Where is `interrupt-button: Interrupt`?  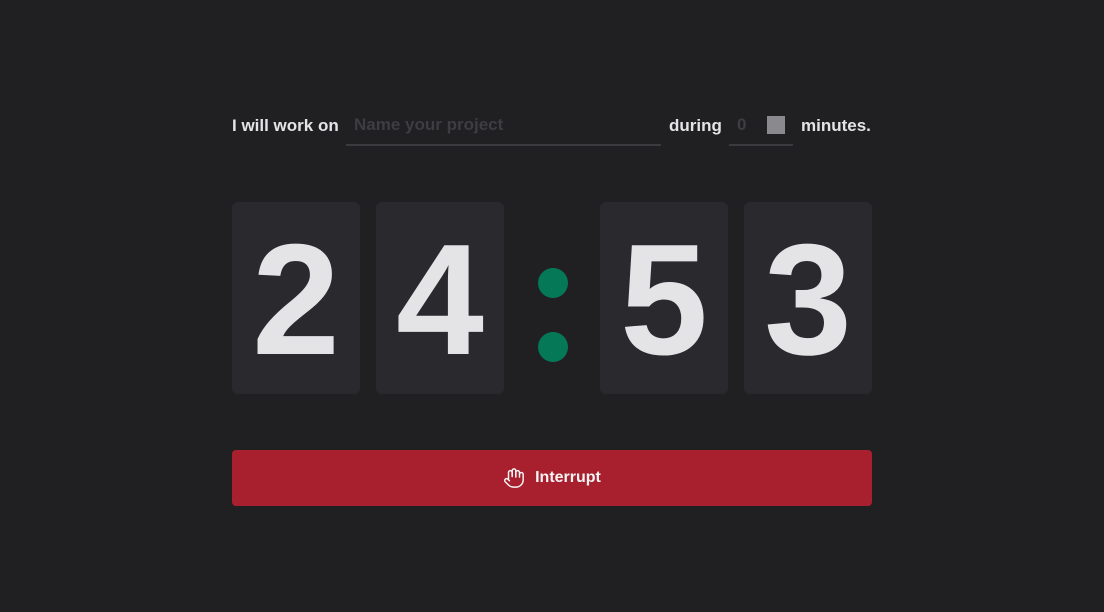 interrupt-button: Interrupt is located at coordinates (552, 478).